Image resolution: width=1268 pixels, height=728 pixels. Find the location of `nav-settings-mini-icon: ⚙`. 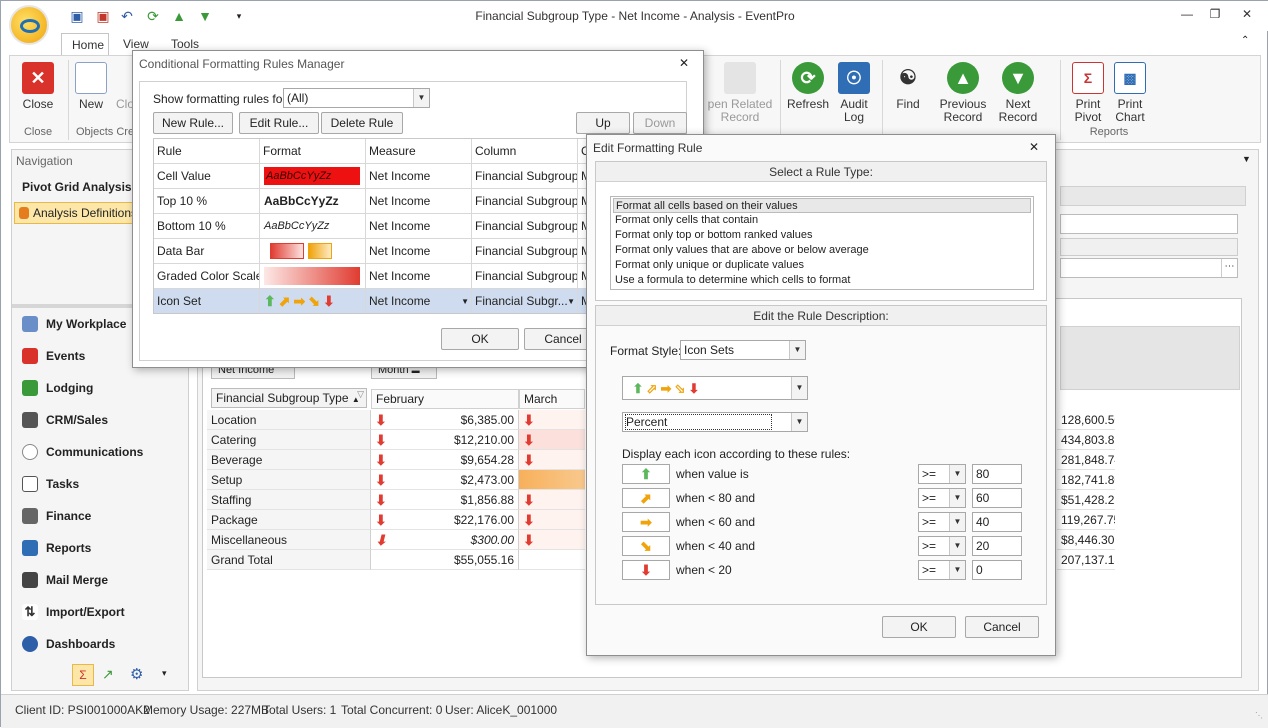

nav-settings-mini-icon: ⚙ is located at coordinates (139, 674).